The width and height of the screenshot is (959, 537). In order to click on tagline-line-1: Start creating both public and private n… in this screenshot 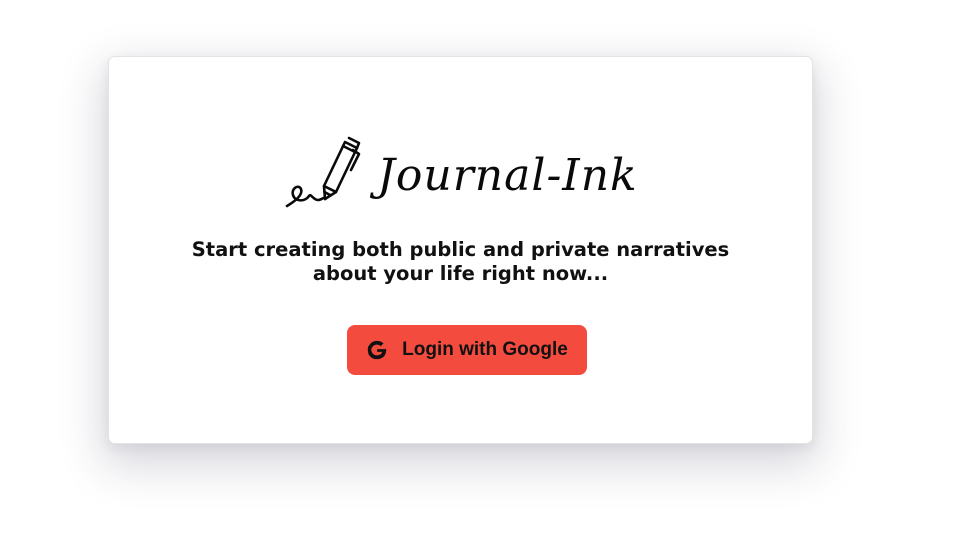, I will do `click(460, 249)`.